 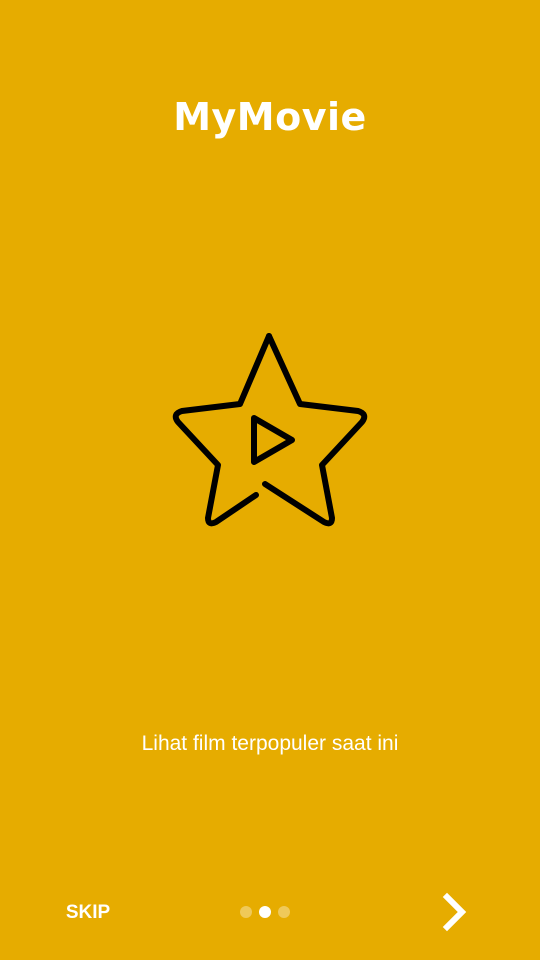 What do you see at coordinates (270, 743) in the screenshot?
I see `onboarding-message: Lihat film terpopuler saat ini` at bounding box center [270, 743].